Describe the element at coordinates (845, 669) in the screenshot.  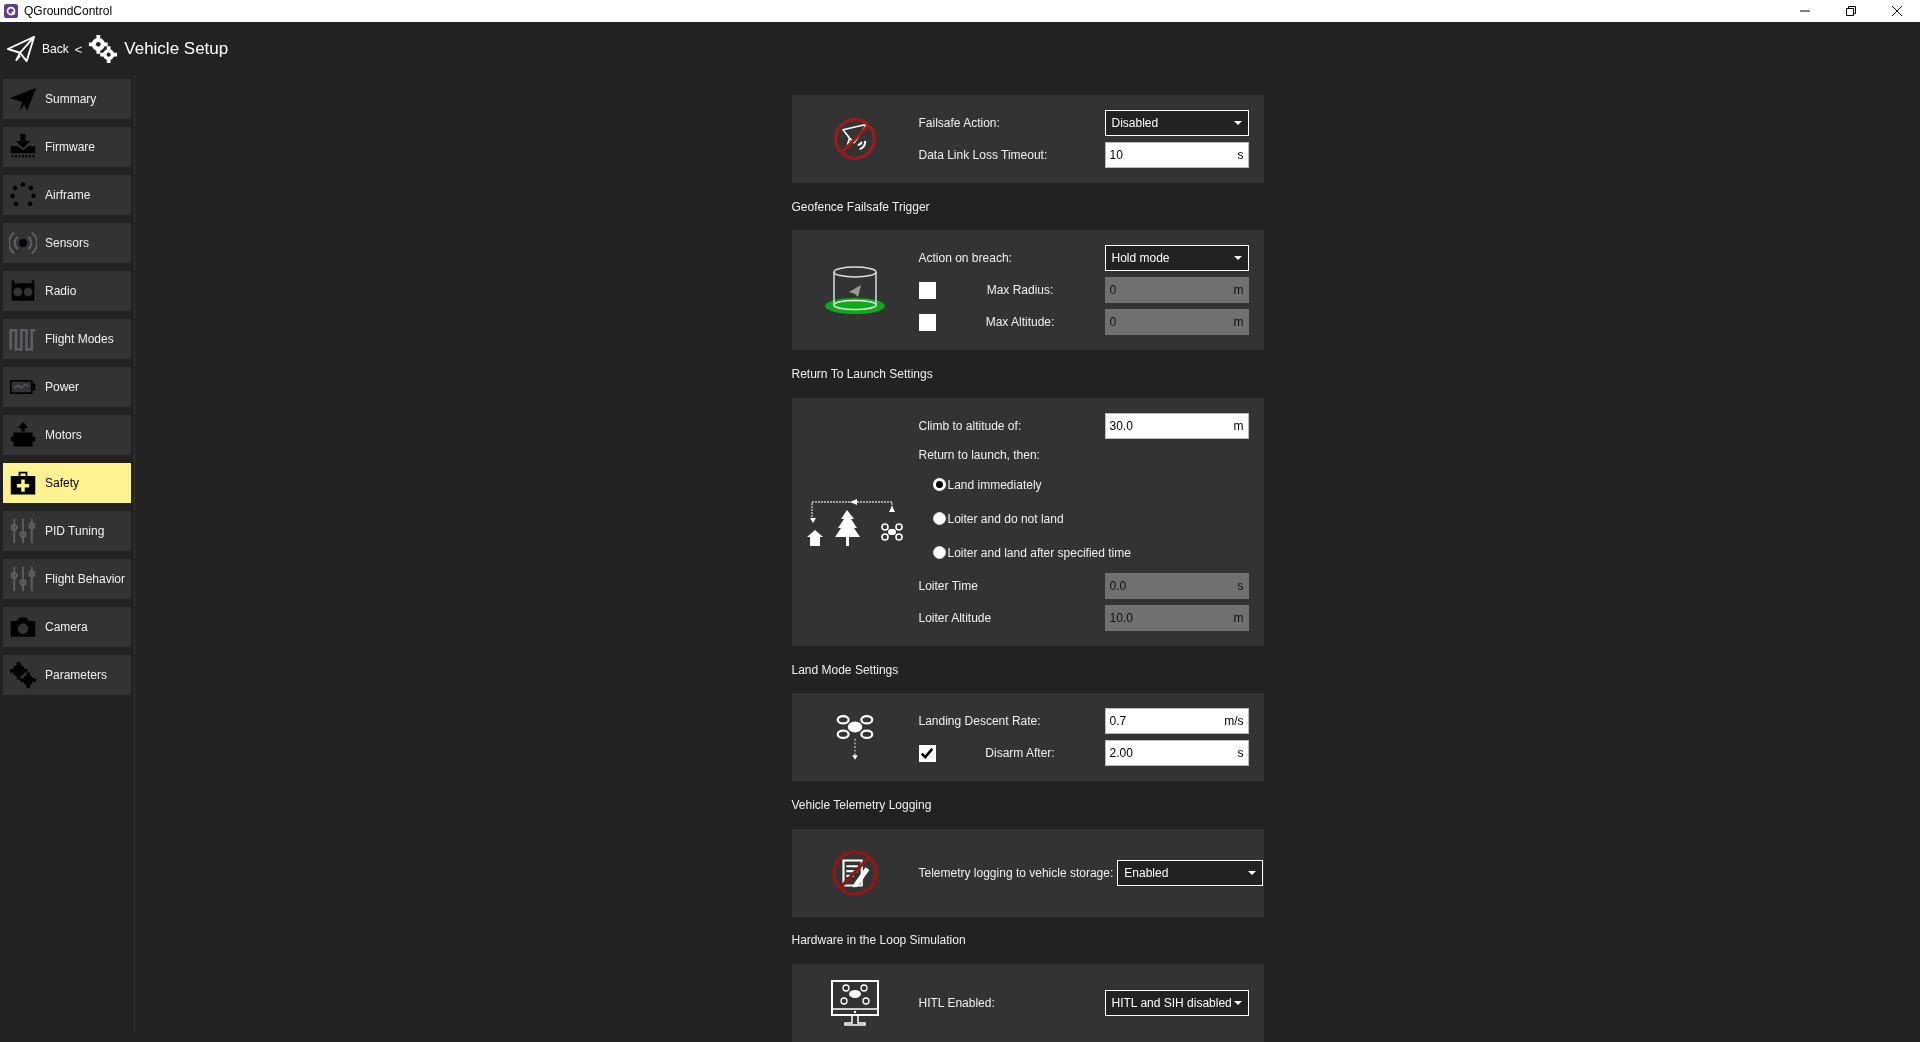
I see `section-title: Land Mode Settings` at that location.